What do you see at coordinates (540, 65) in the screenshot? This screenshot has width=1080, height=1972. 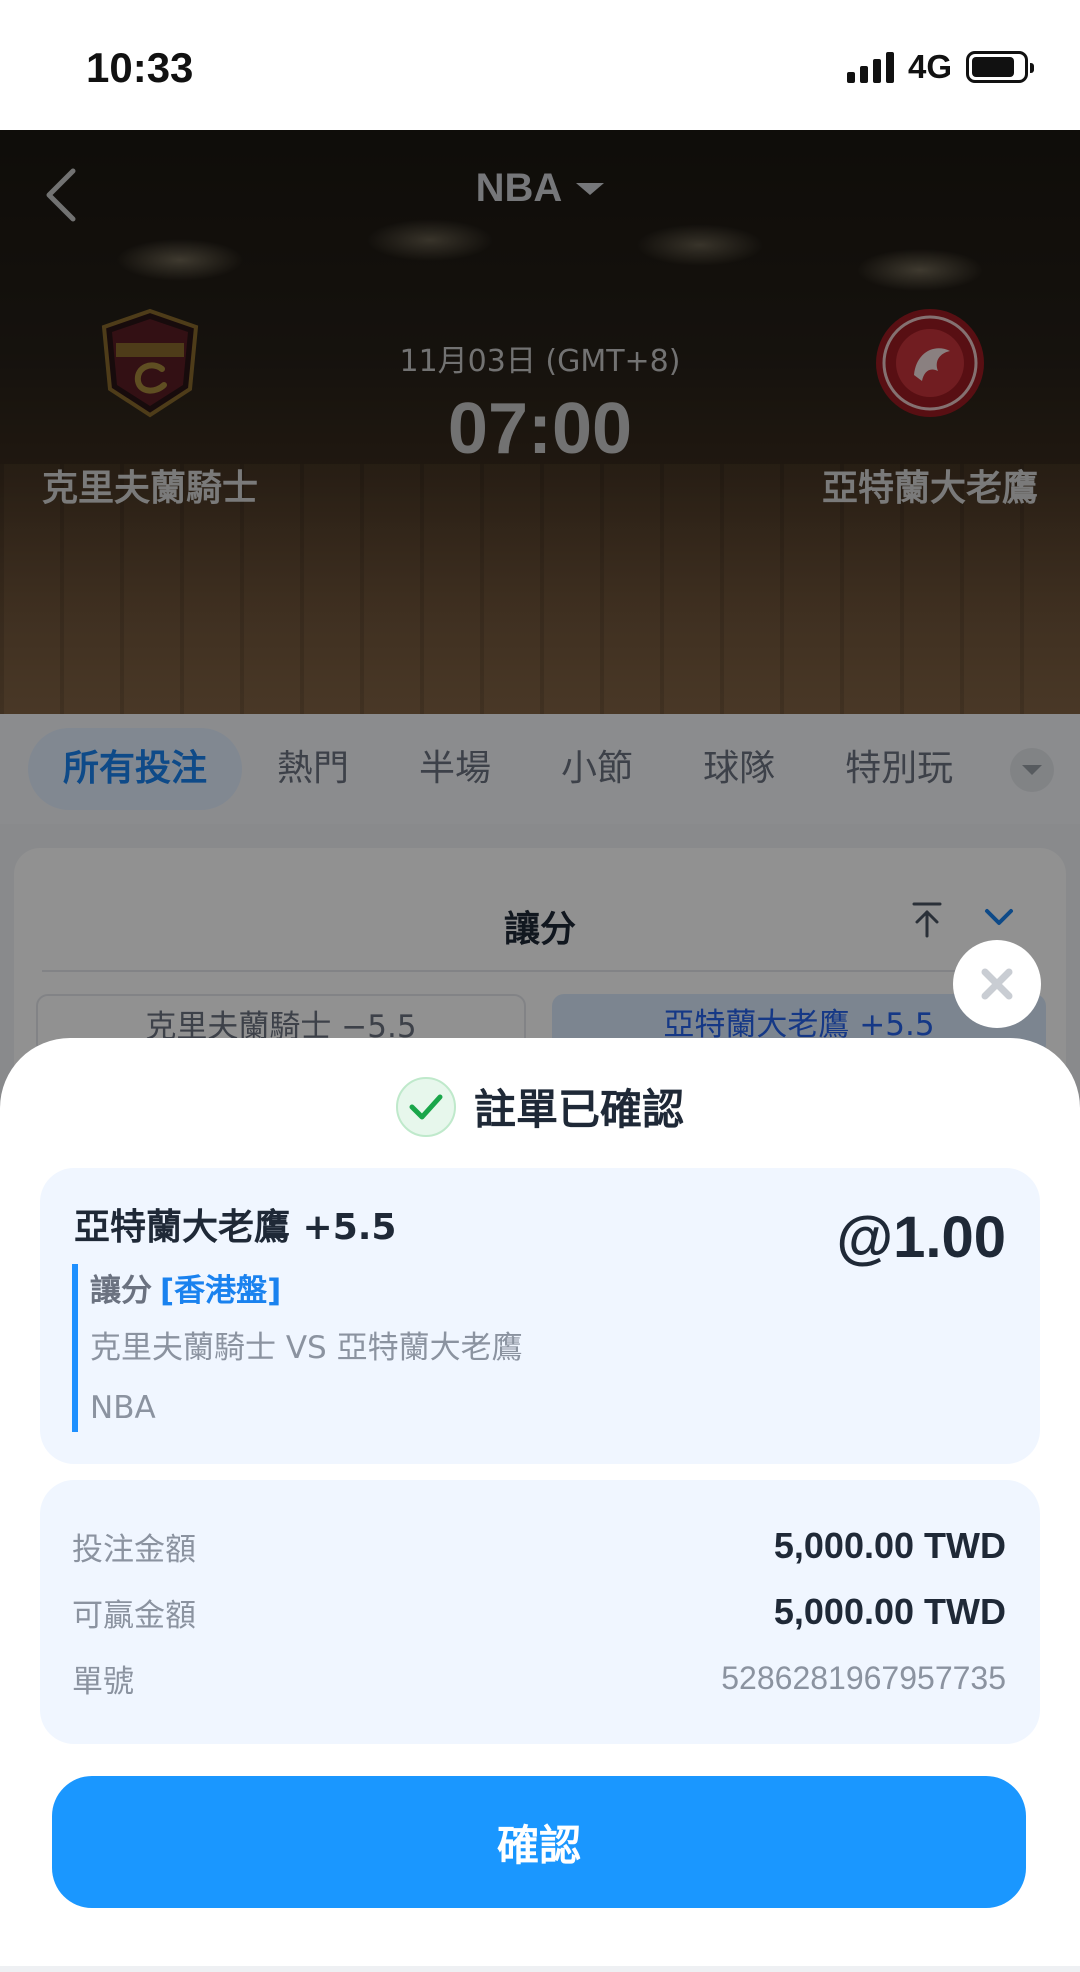 I see `status-bar: 10:33 4G` at bounding box center [540, 65].